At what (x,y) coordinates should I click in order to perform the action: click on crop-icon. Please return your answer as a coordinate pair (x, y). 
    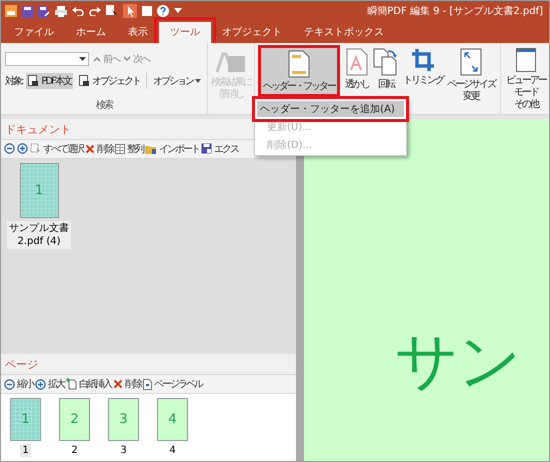
    Looking at the image, I should click on (422, 60).